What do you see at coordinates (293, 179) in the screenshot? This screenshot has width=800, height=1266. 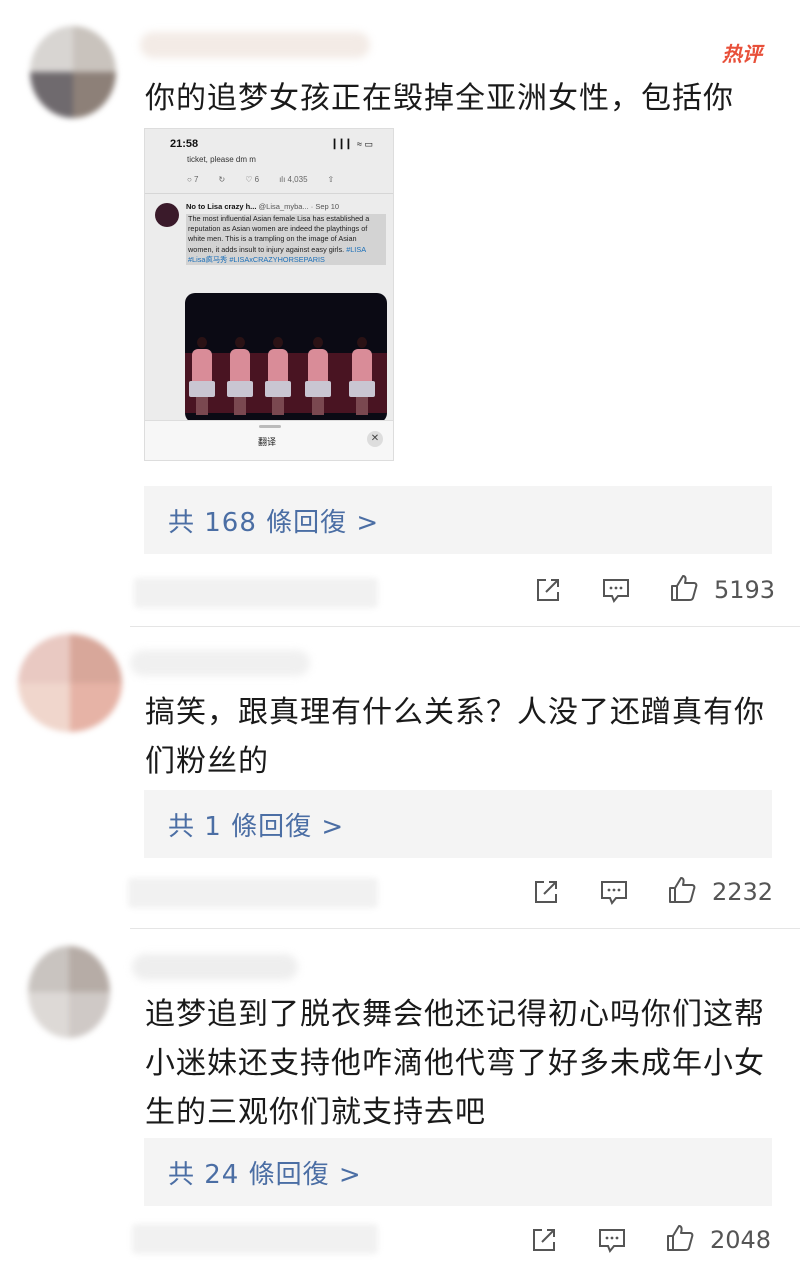 I see `views-stat: ılı 4,035` at bounding box center [293, 179].